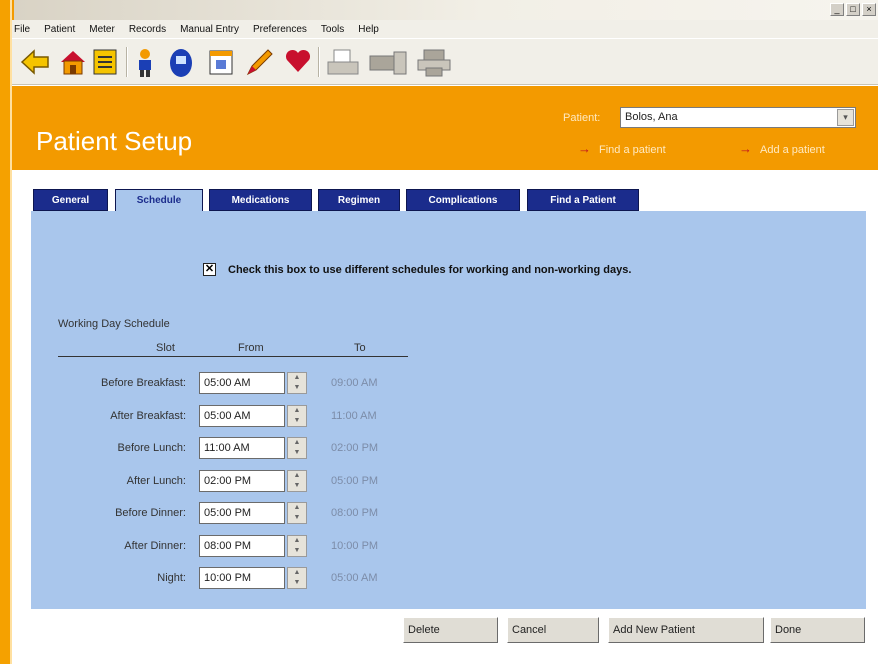 This screenshot has height=664, width=878. I want to click on from-time-input: 05:00 PM, so click(242, 513).